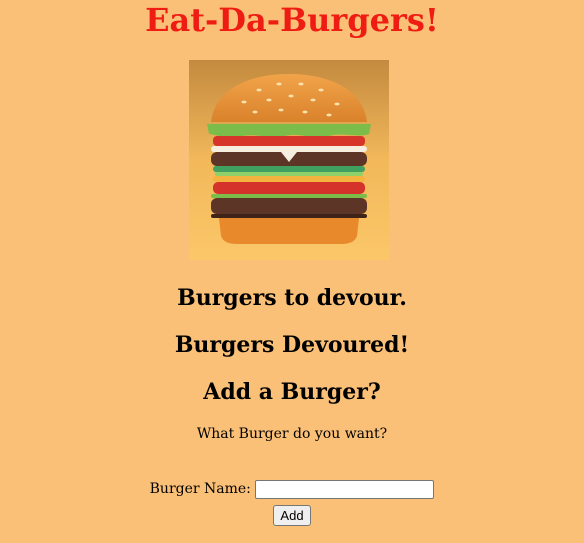 The height and width of the screenshot is (543, 584). Describe the element at coordinates (292, 392) in the screenshot. I see `section-add-burger: Add a Burger?` at that location.